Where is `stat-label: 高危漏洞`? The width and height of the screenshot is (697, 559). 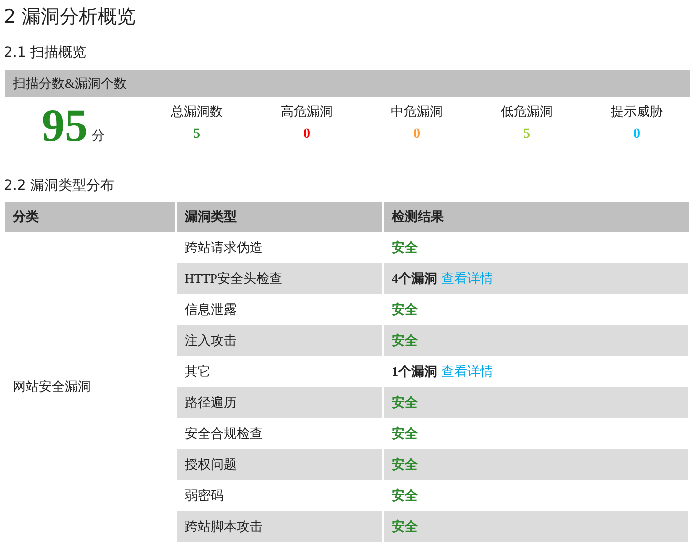 stat-label: 高危漏洞 is located at coordinates (307, 112).